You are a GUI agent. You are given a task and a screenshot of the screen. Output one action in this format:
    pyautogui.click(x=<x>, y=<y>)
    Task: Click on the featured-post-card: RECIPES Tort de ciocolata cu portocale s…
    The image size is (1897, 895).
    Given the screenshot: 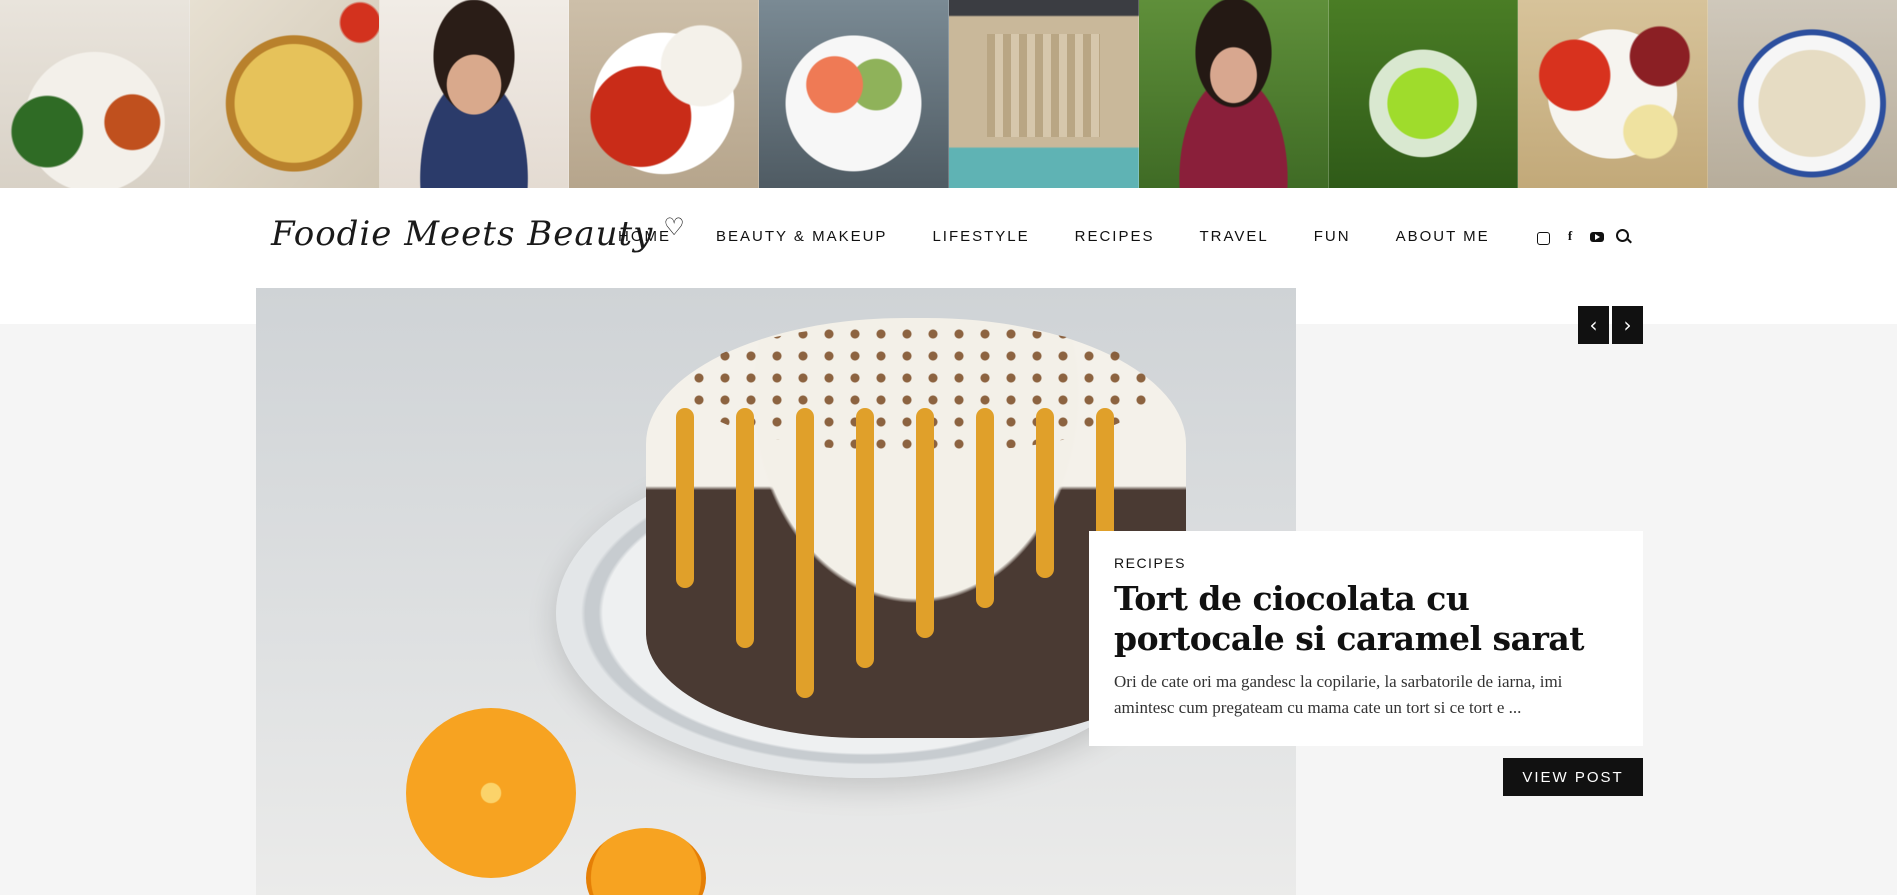 What is the action you would take?
    pyautogui.click(x=1366, y=638)
    